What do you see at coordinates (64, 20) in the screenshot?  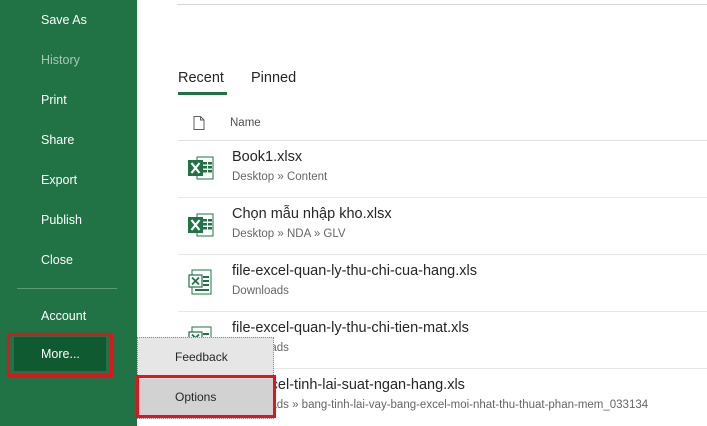 I see `sidebar-item-save-as: Save As` at bounding box center [64, 20].